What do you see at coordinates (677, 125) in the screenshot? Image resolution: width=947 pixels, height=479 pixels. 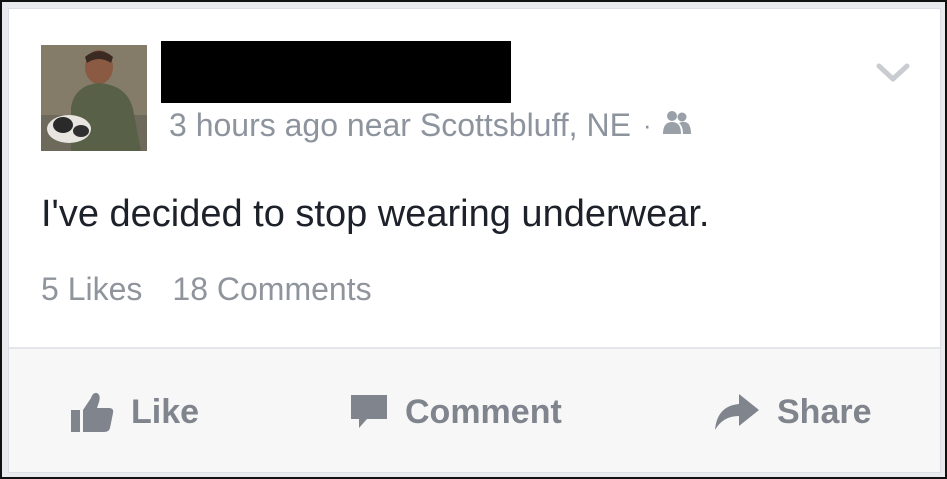 I see `friends-icon` at bounding box center [677, 125].